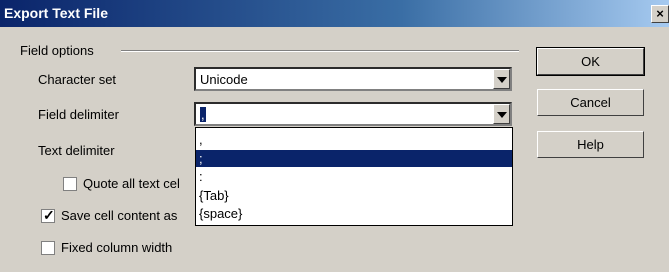  What do you see at coordinates (353, 79) in the screenshot?
I see `character-set-combobox: Unicode` at bounding box center [353, 79].